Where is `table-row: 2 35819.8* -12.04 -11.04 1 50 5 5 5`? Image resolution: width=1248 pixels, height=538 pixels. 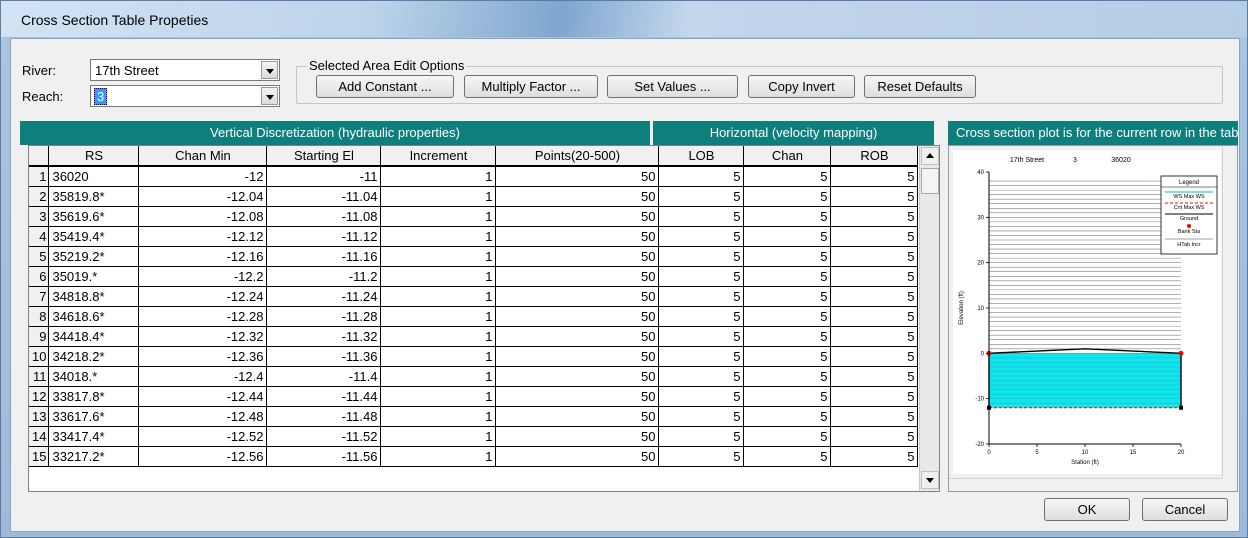 table-row: 2 35819.8* -12.04 -11.04 1 50 5 5 5 is located at coordinates (474, 196).